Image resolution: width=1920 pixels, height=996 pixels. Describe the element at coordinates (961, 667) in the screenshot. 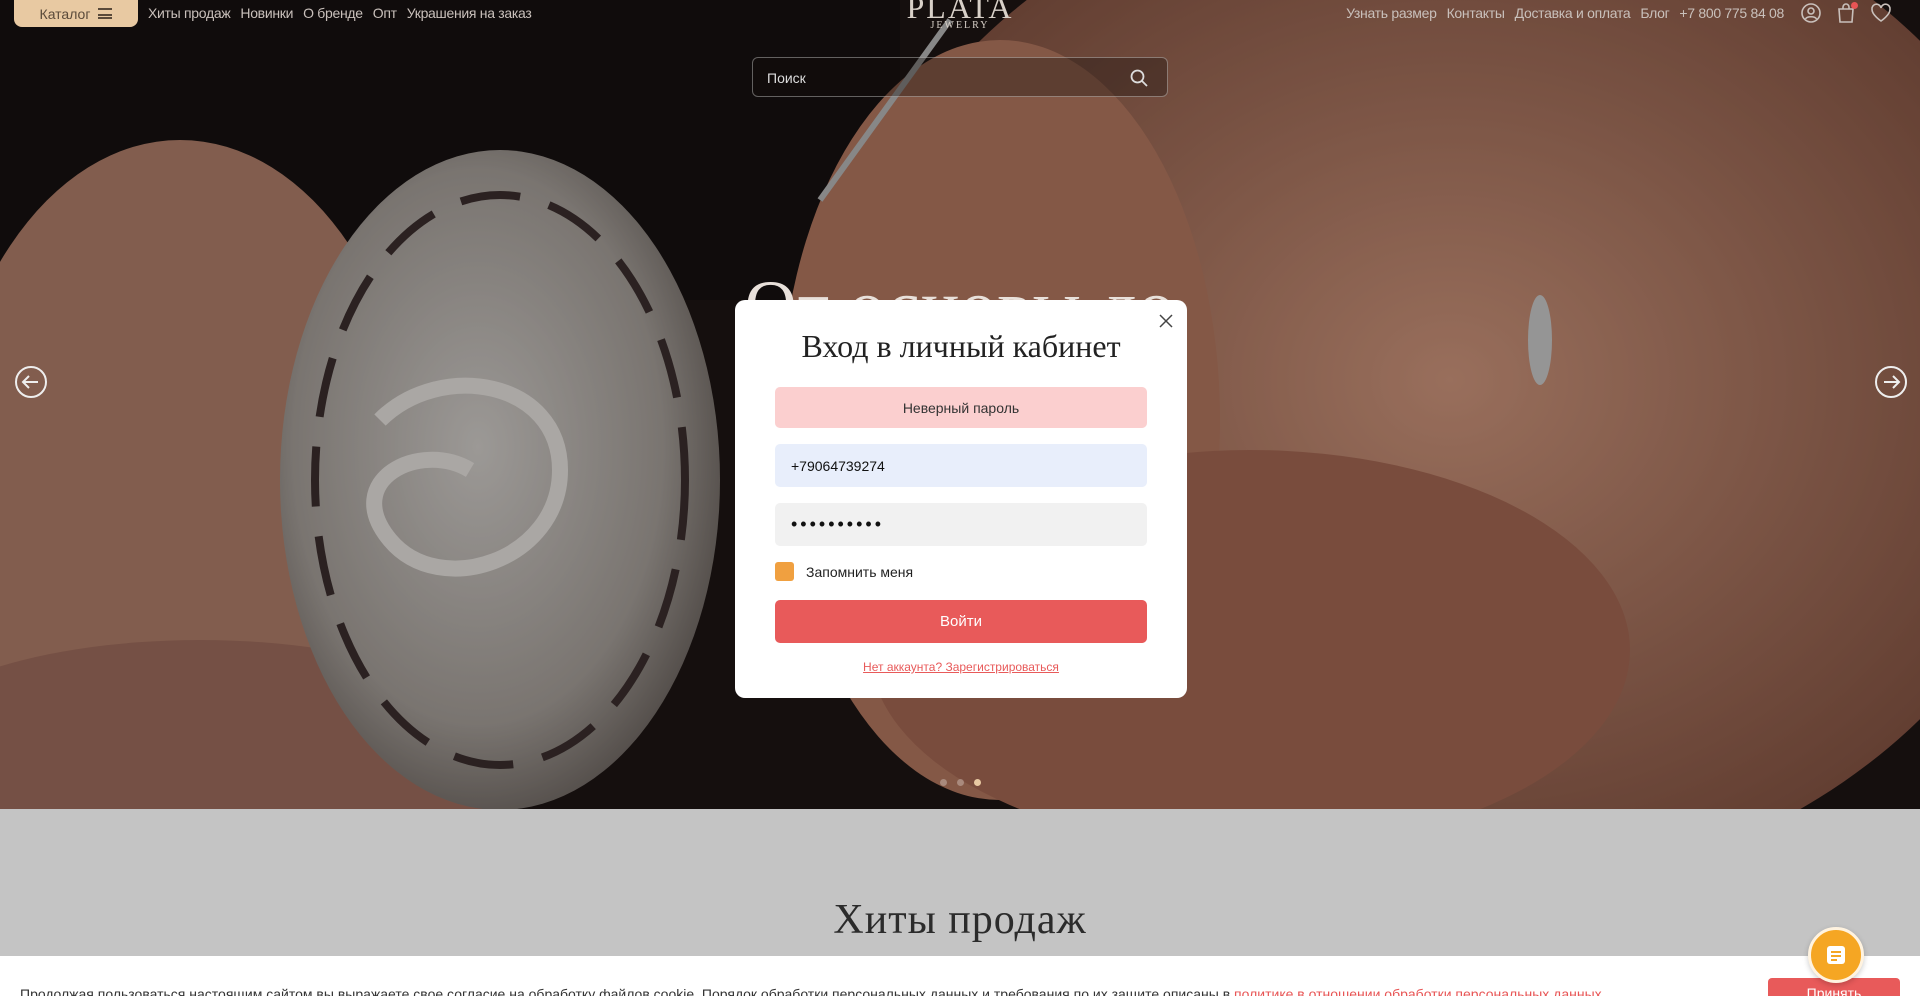

I see `register-link: Нет аккаунта? Зарегистрироваться` at that location.